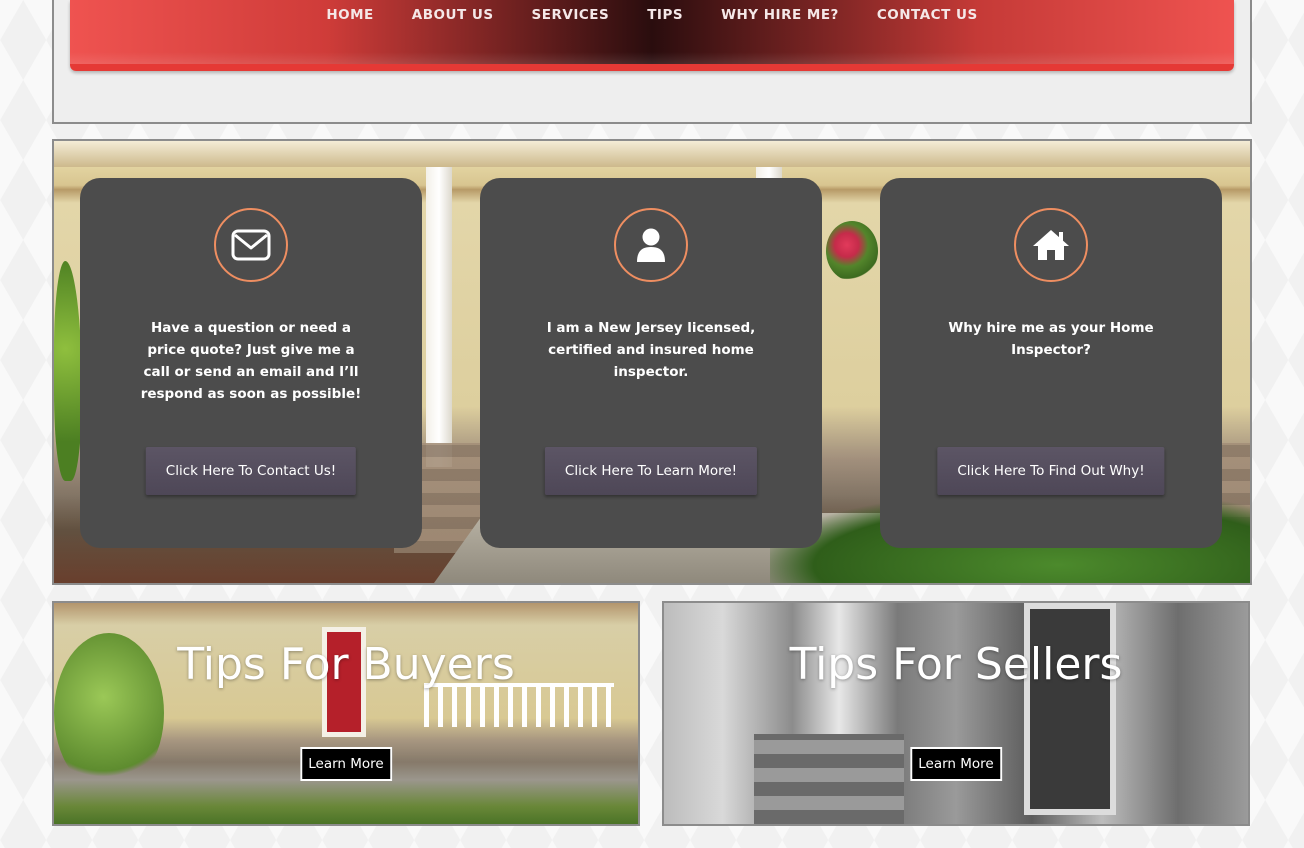  I want to click on why-hire-card-text: Why hire me as your Home Inspector?, so click(1051, 339).